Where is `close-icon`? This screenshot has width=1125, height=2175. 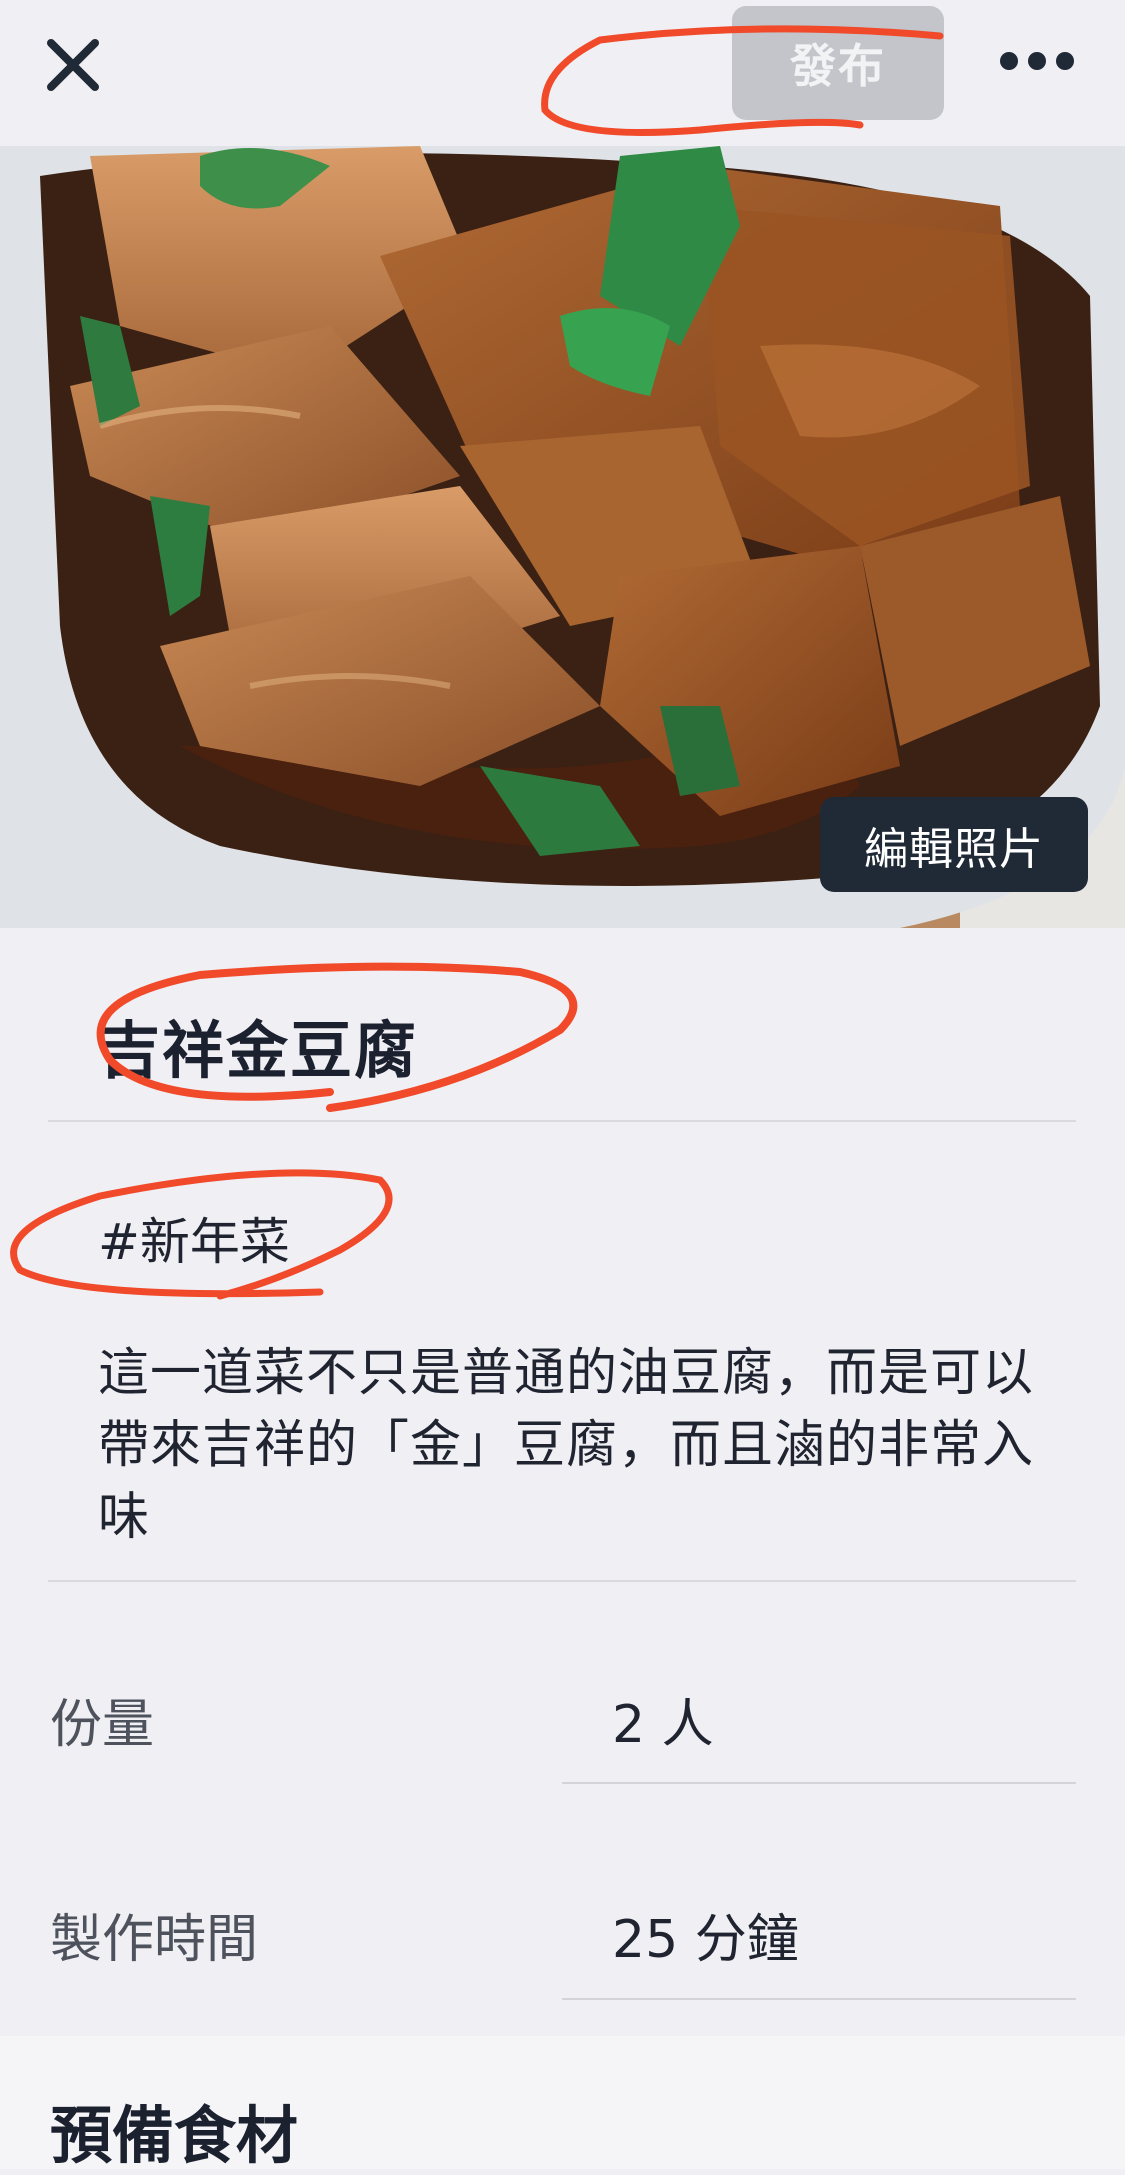 close-icon is located at coordinates (73, 65).